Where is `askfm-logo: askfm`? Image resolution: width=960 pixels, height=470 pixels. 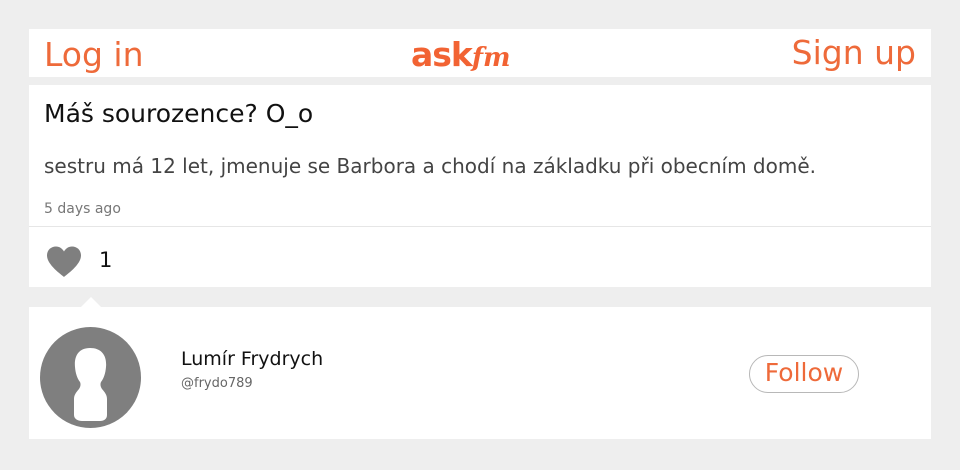
askfm-logo: askfm is located at coordinates (461, 54).